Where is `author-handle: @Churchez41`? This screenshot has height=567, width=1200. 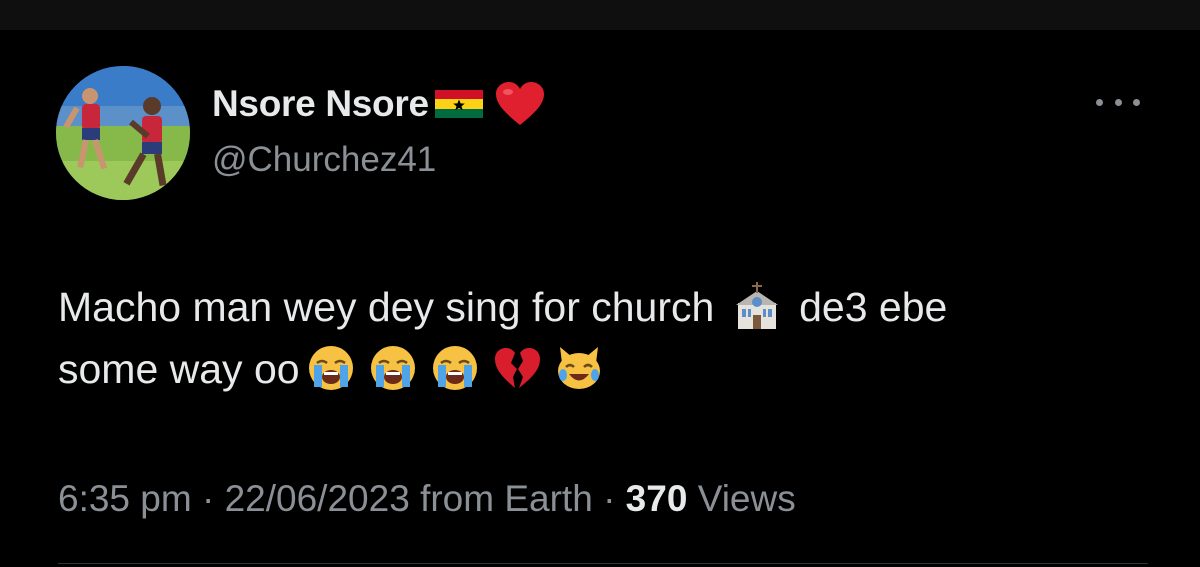 author-handle: @Churchez41 is located at coordinates (324, 160).